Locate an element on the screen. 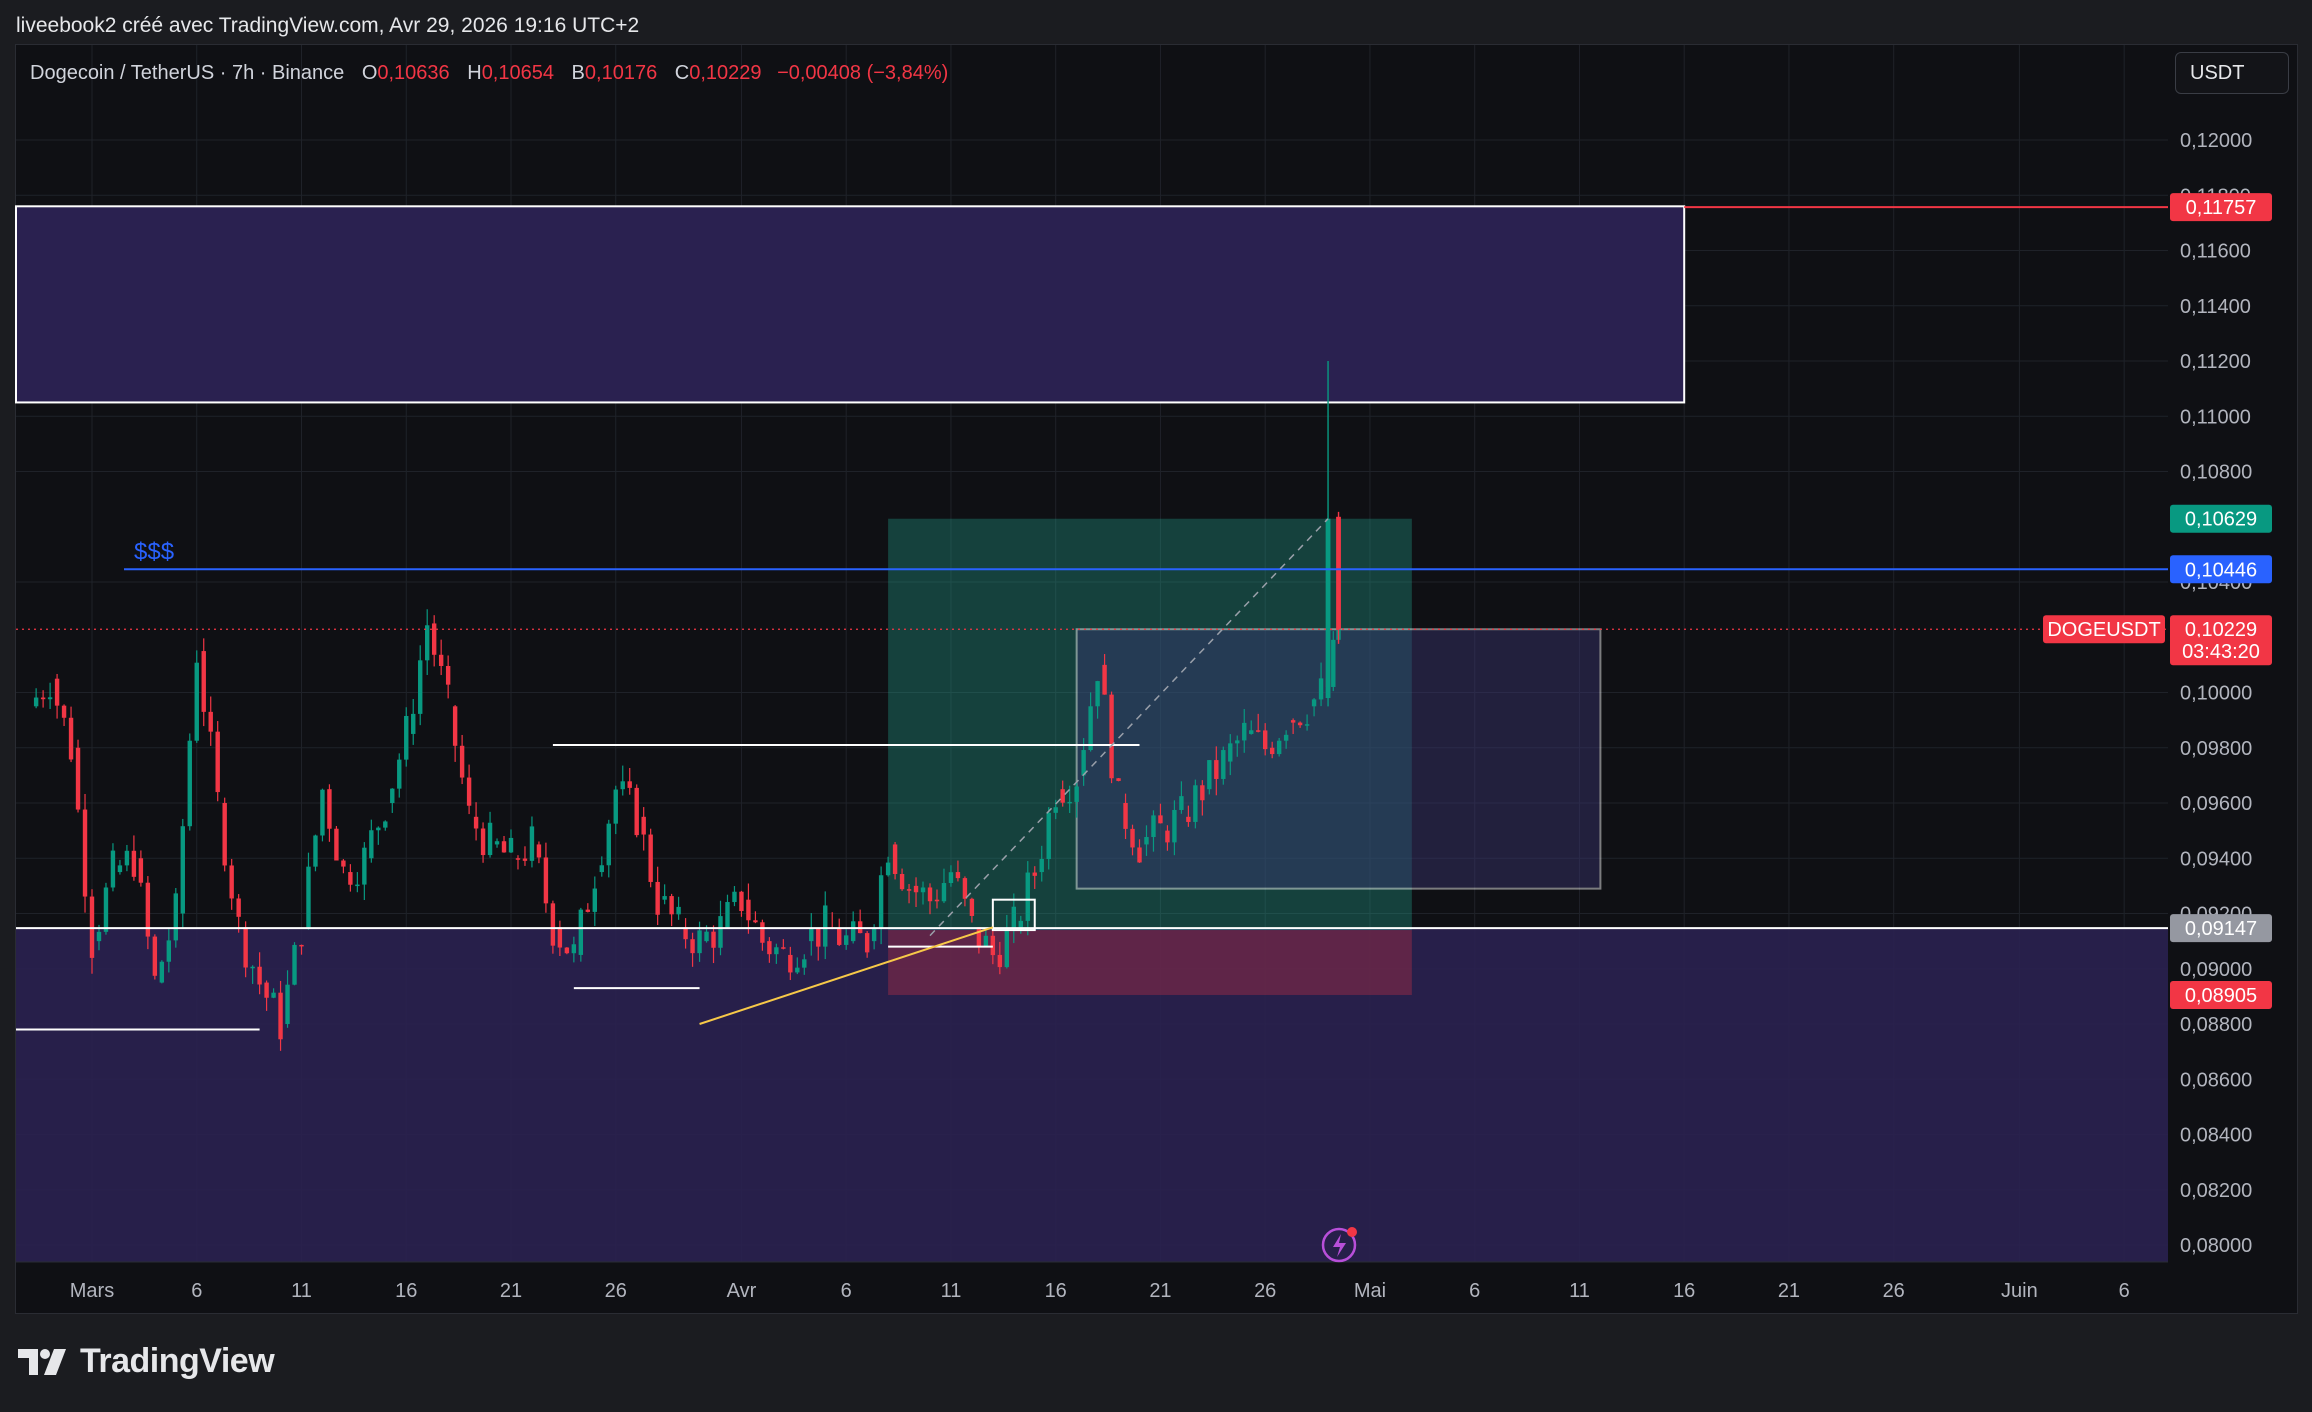 Image resolution: width=2312 pixels, height=1412 pixels. resistance-zone is located at coordinates (850, 304).